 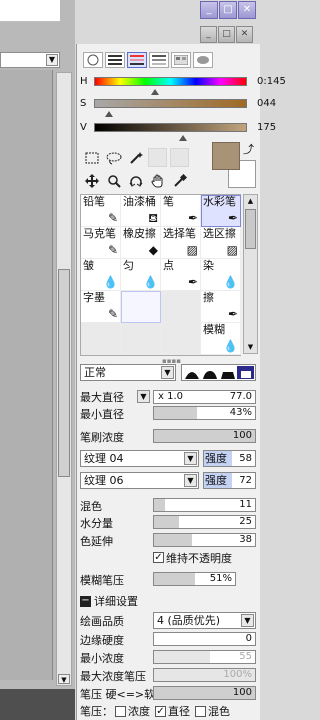 What do you see at coordinates (30, 60) in the screenshot?
I see `canvas-dropdown: ▼` at bounding box center [30, 60].